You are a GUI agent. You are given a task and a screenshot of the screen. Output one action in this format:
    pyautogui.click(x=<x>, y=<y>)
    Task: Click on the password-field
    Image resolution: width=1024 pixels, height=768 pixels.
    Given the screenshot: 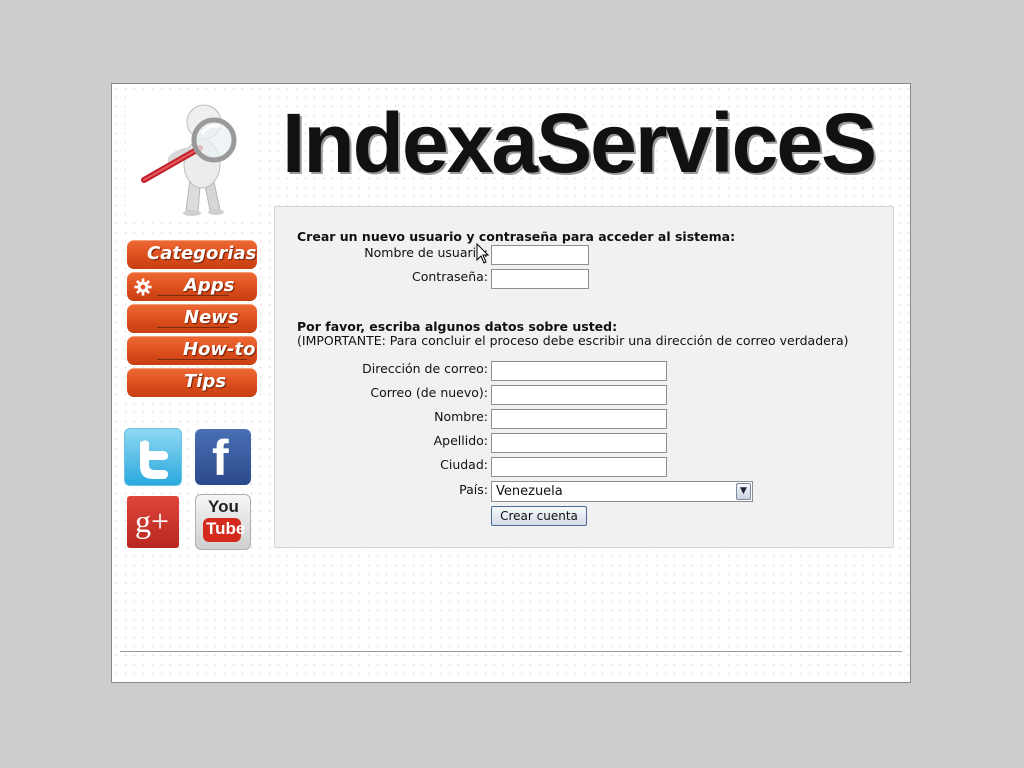 What is the action you would take?
    pyautogui.click(x=540, y=279)
    